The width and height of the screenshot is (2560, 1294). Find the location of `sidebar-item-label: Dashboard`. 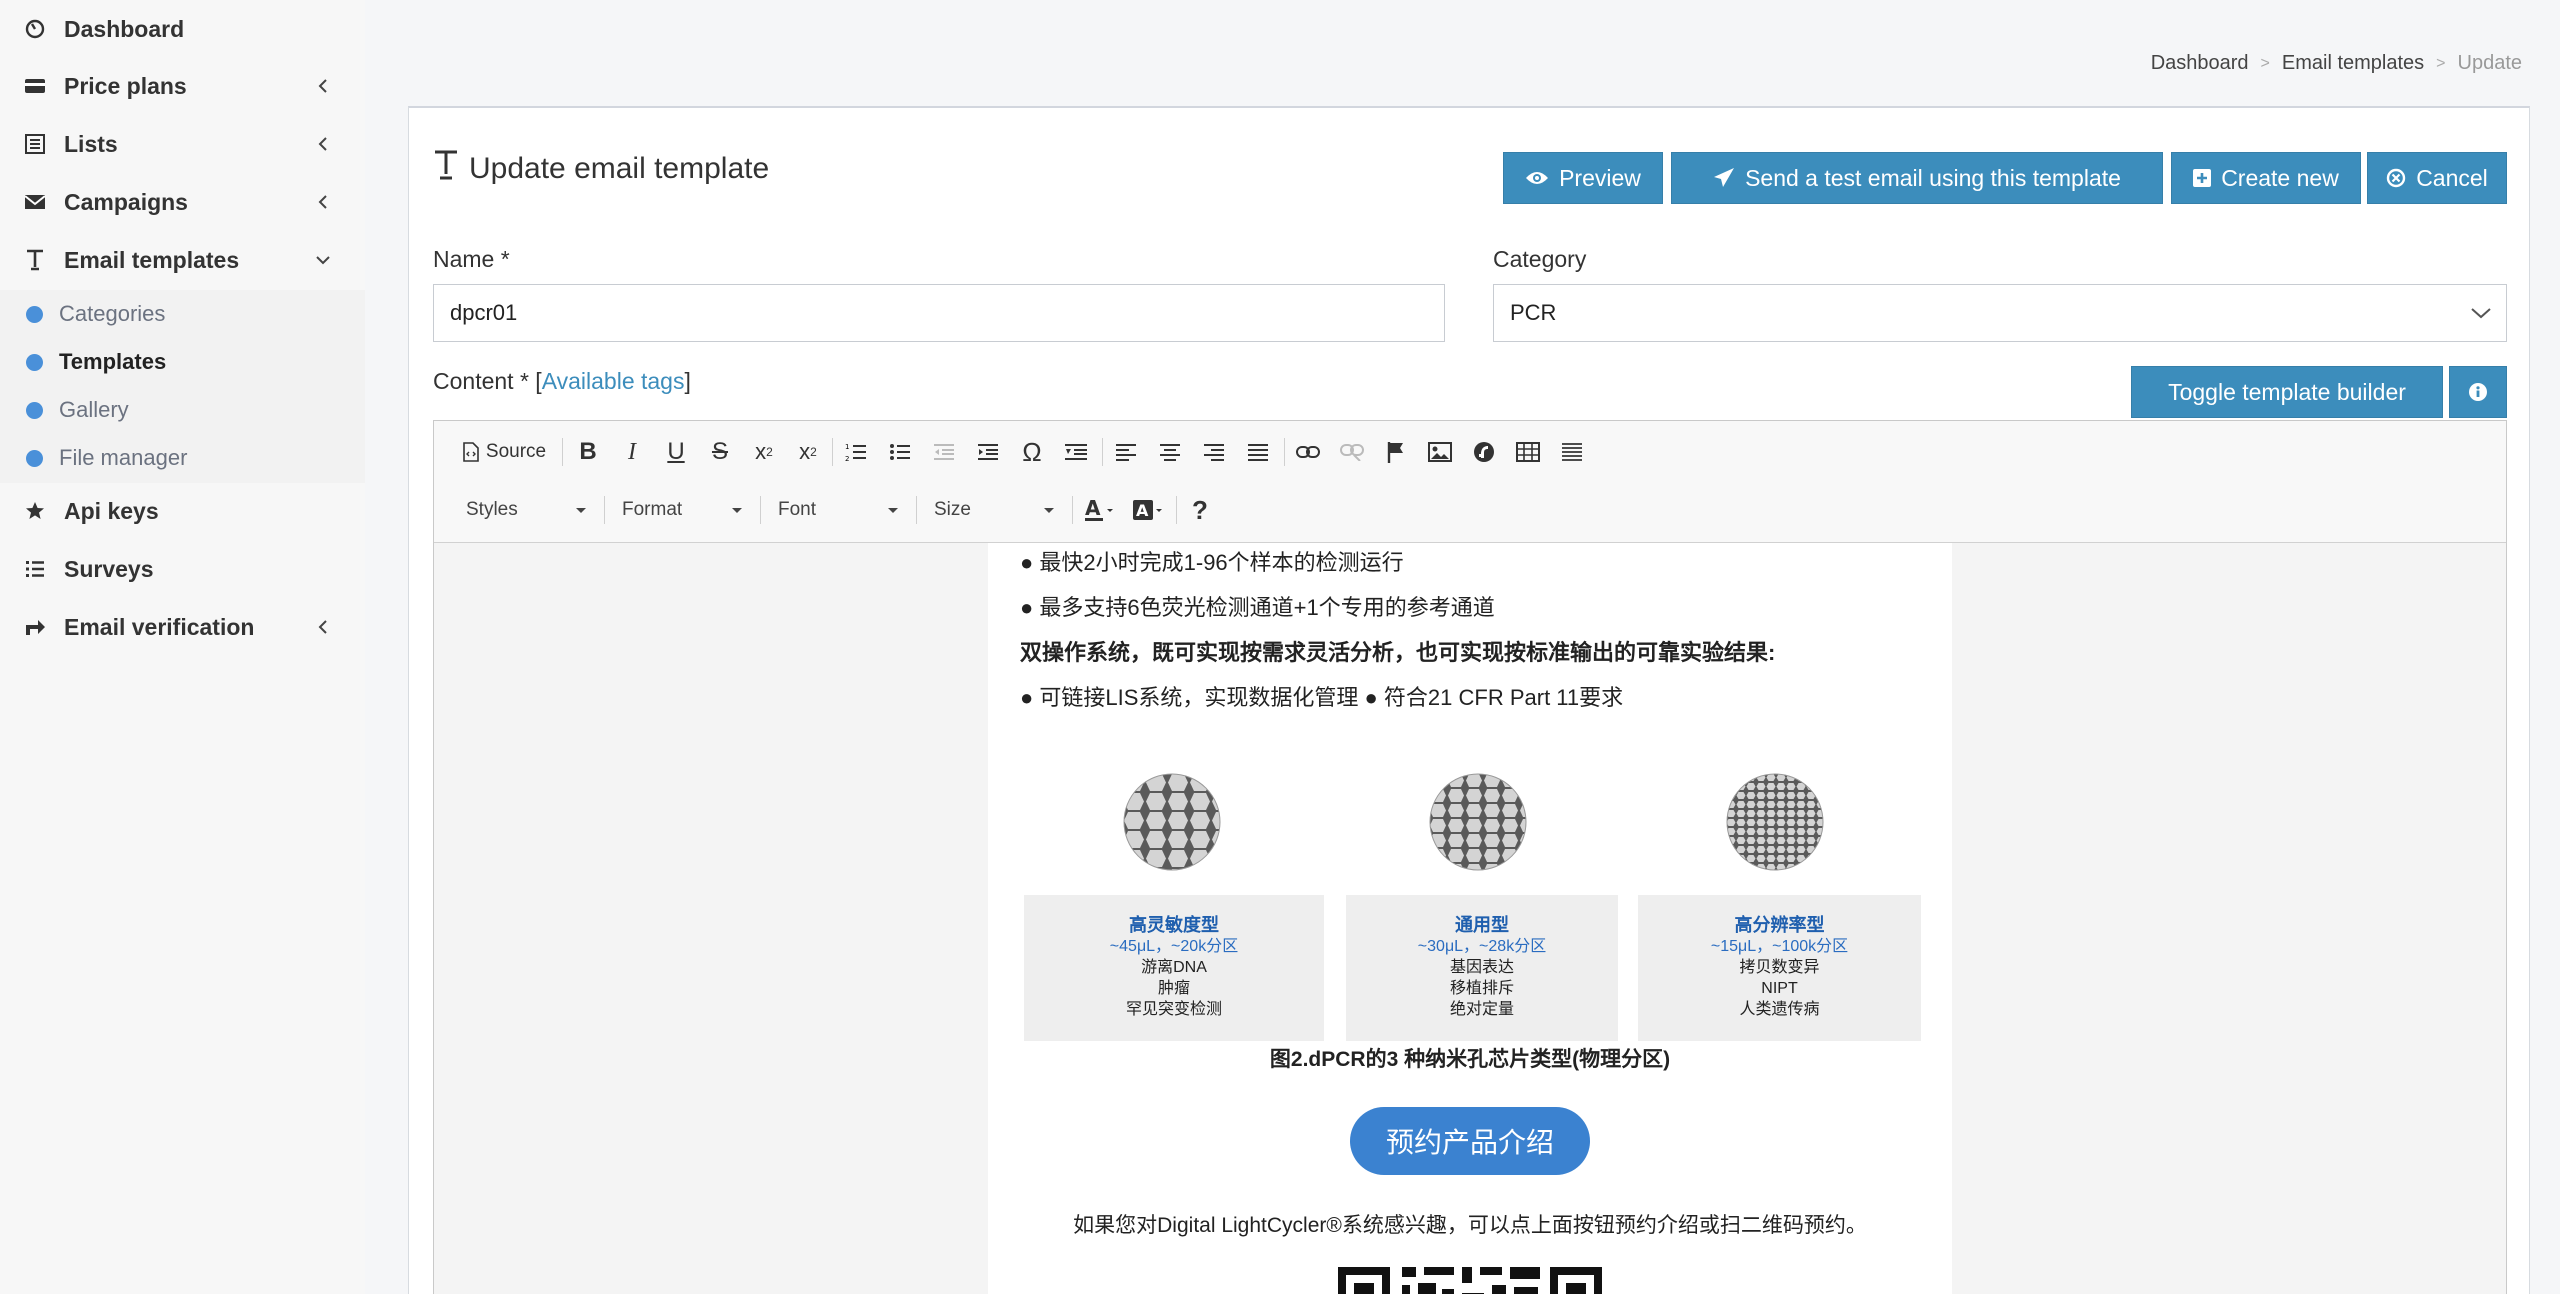

sidebar-item-label: Dashboard is located at coordinates (124, 28).